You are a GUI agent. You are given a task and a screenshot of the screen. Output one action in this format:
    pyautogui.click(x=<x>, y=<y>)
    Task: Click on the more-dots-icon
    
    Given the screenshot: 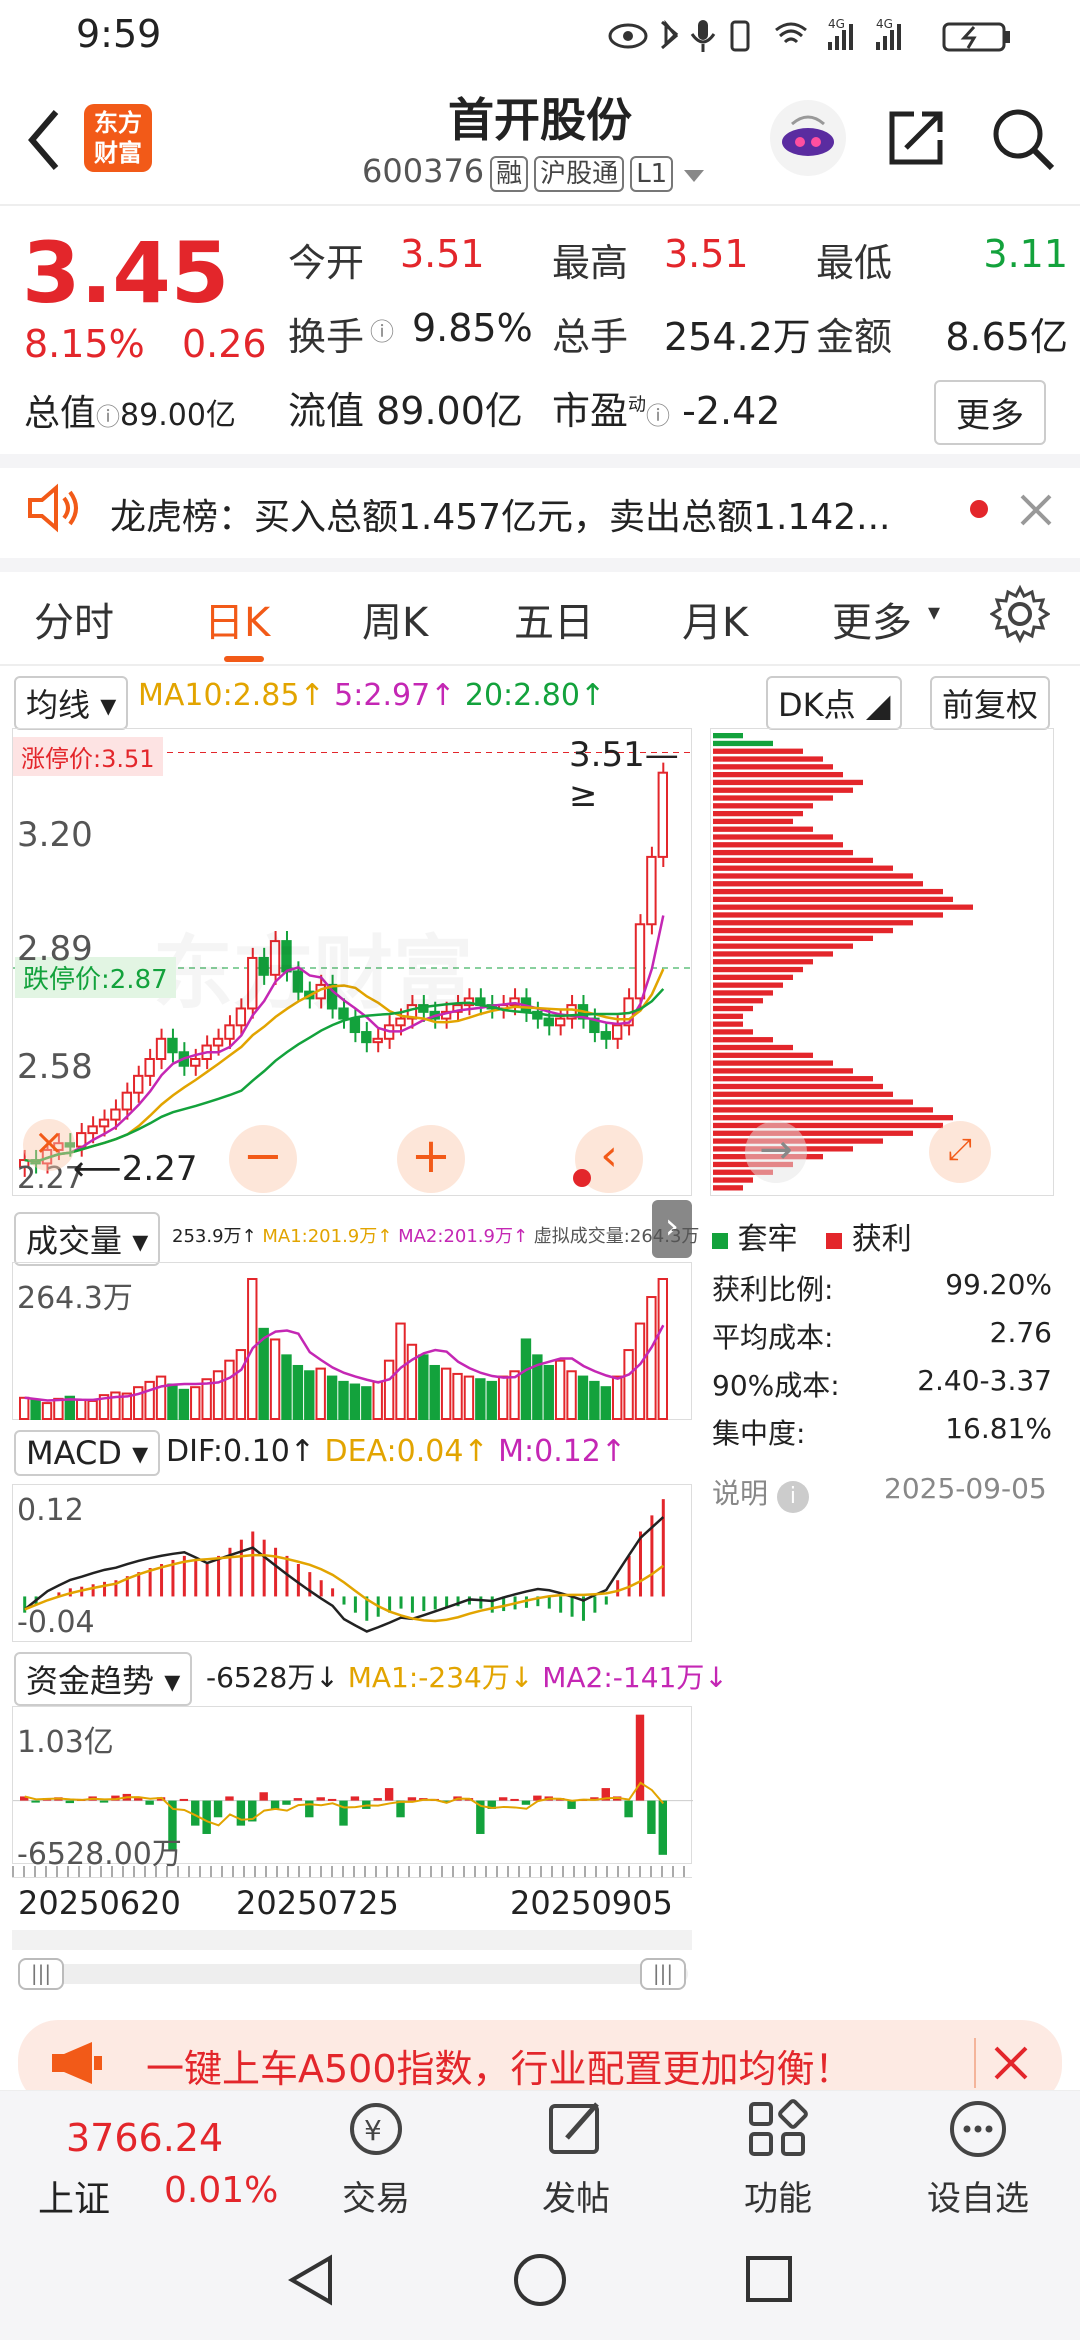 What is the action you would take?
    pyautogui.click(x=978, y=2129)
    